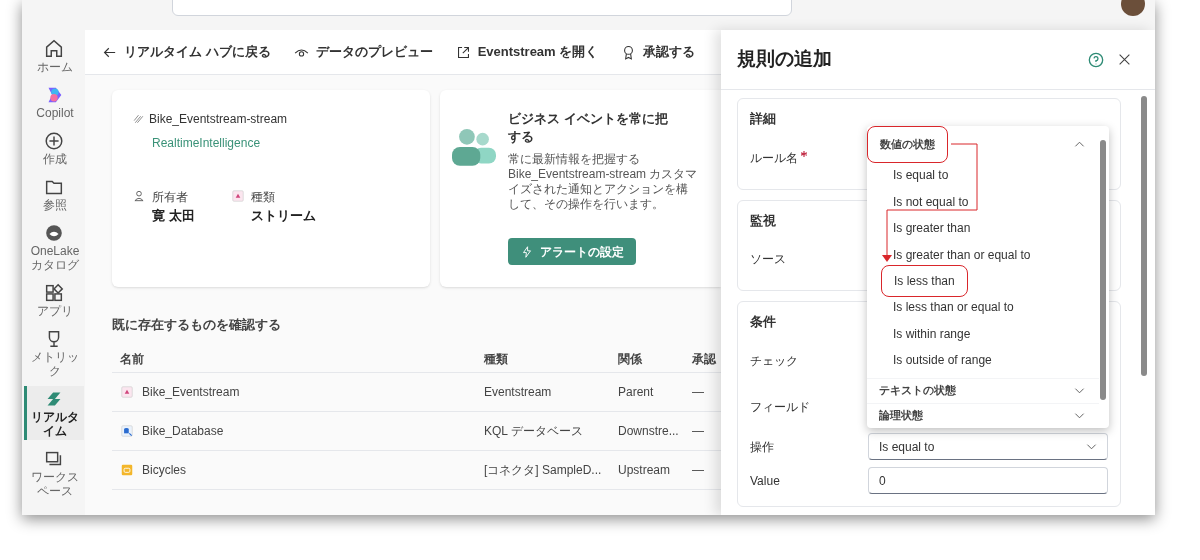 This screenshot has width=1200, height=560. Describe the element at coordinates (942, 360) in the screenshot. I see `dropdown-option: Is outside of range` at that location.